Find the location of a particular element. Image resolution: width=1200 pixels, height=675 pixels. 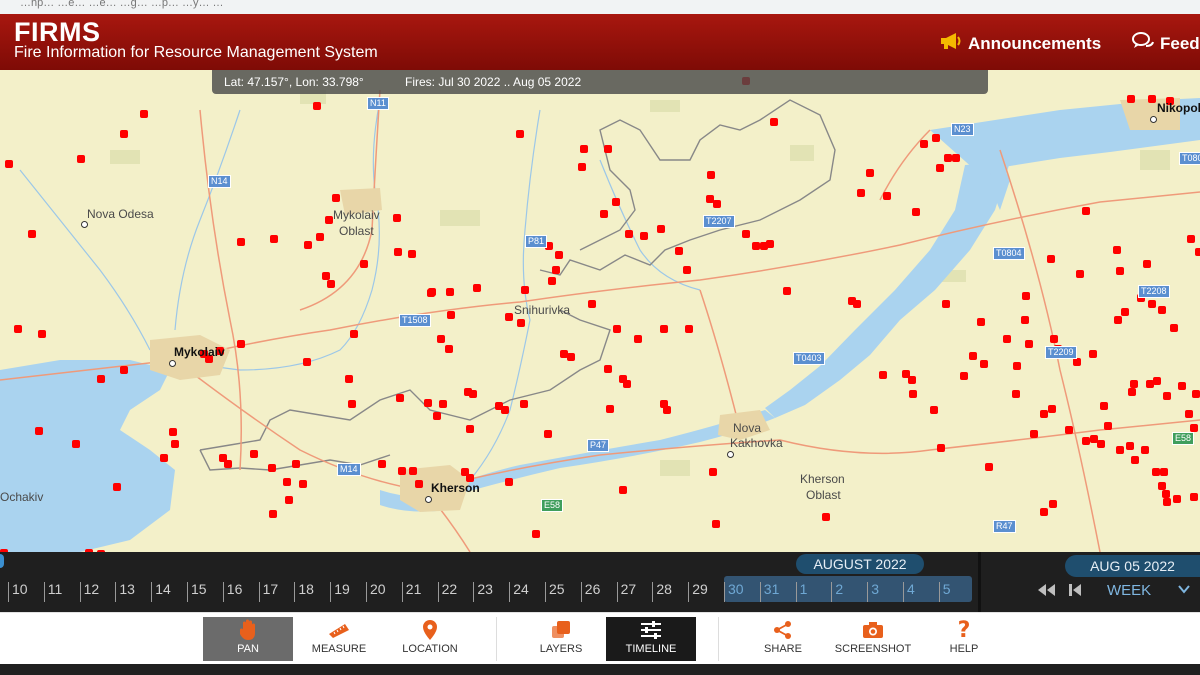

interval-select: WEEK is located at coordinates (1129, 590).